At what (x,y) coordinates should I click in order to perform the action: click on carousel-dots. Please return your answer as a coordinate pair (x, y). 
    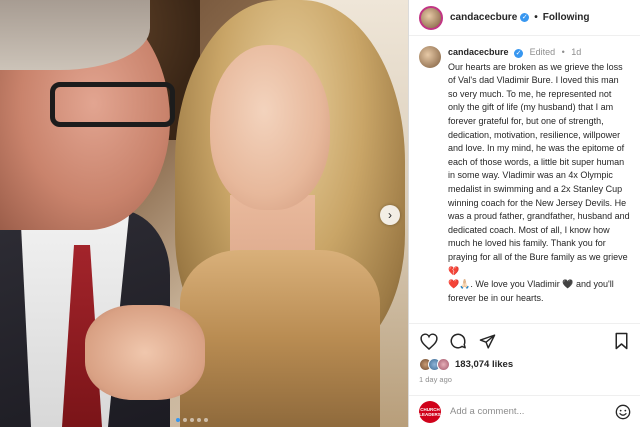
    Looking at the image, I should click on (192, 420).